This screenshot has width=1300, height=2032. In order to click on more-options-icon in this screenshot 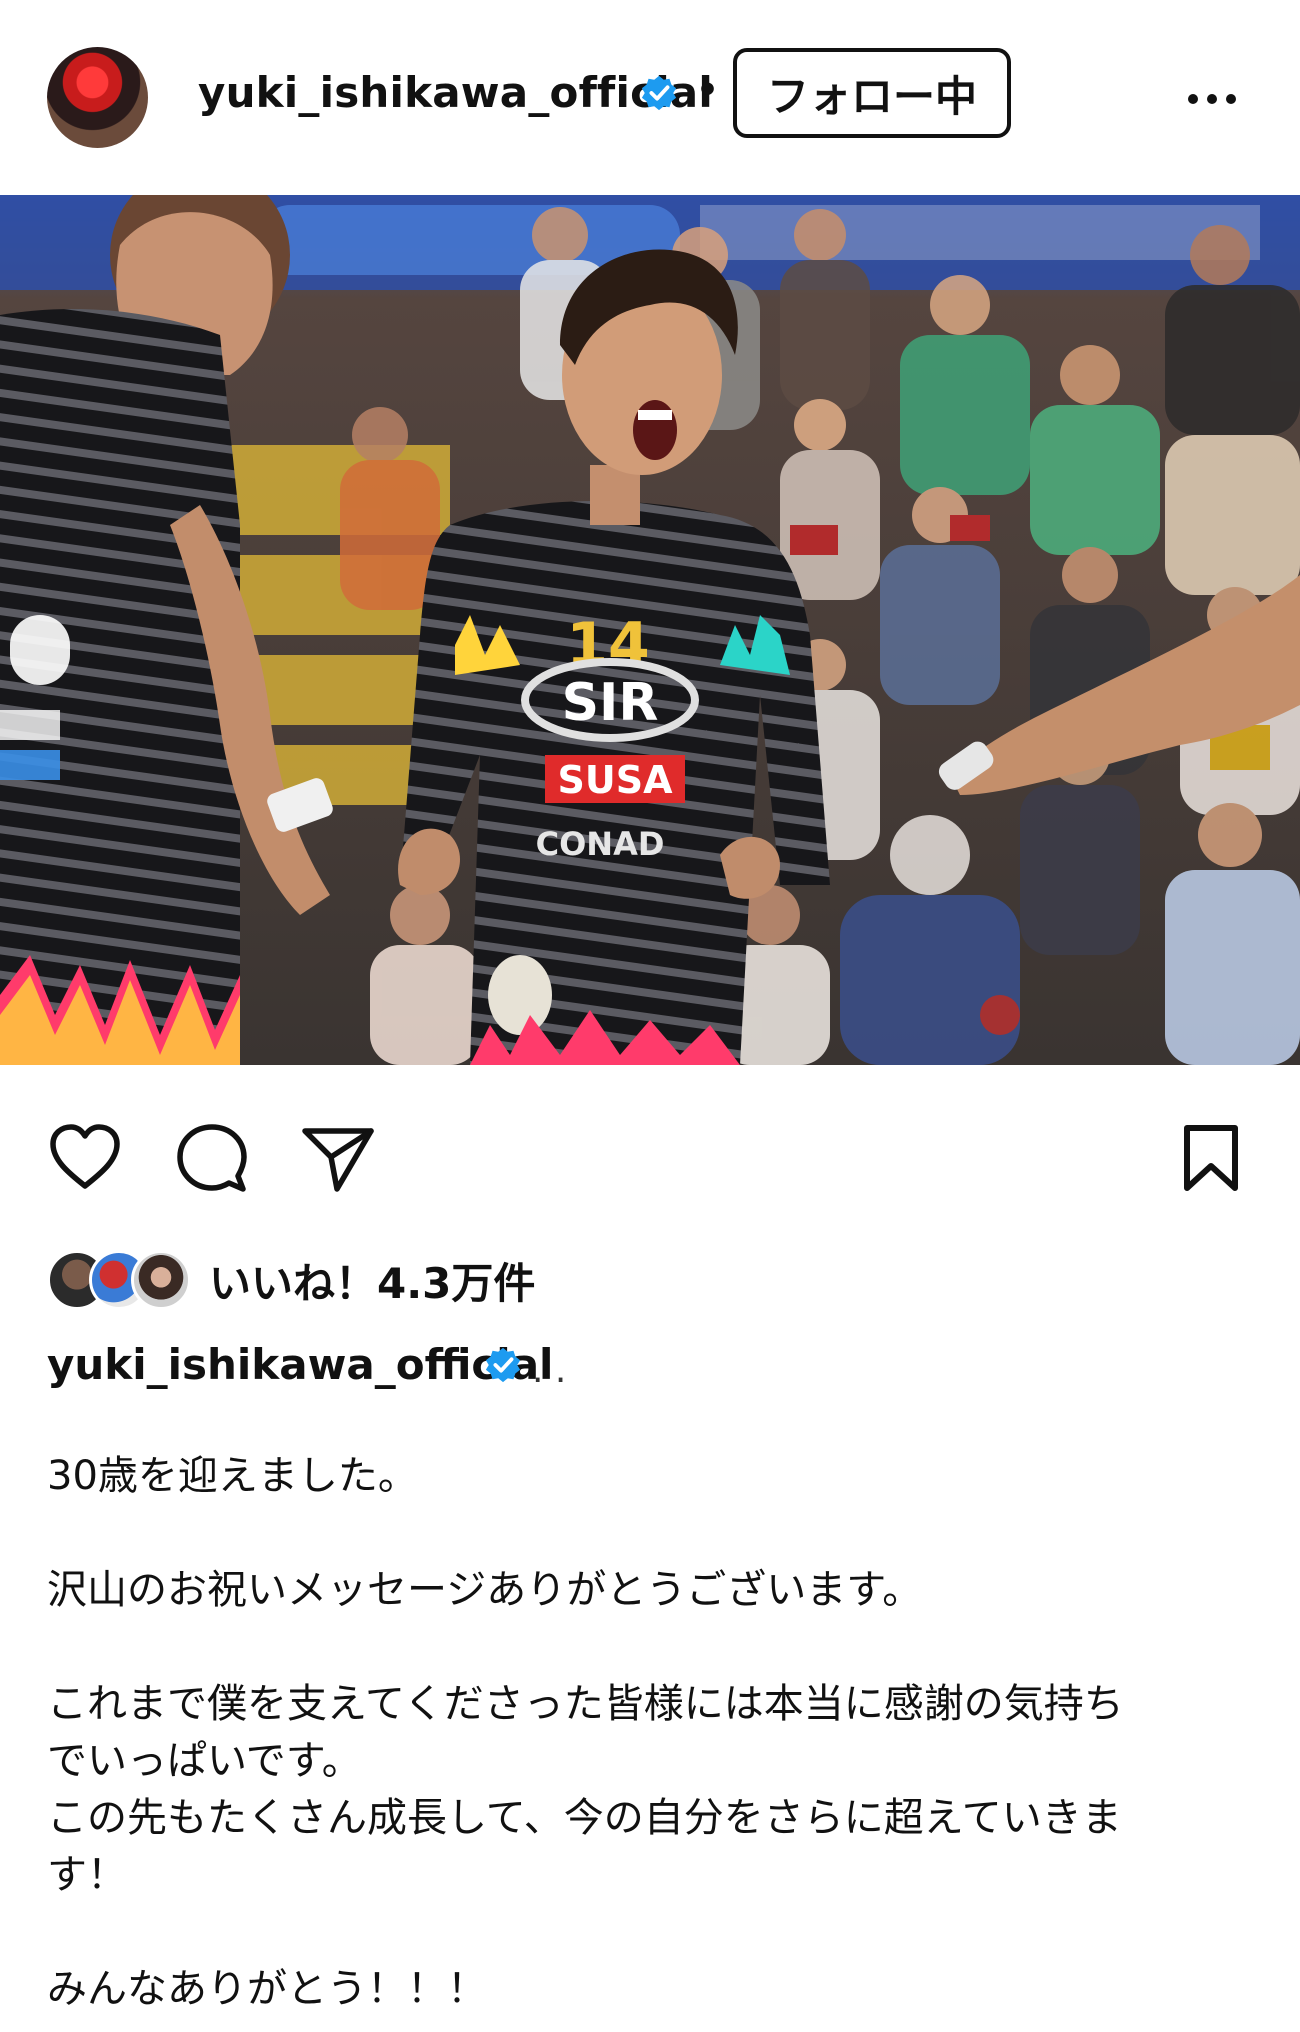, I will do `click(1212, 99)`.